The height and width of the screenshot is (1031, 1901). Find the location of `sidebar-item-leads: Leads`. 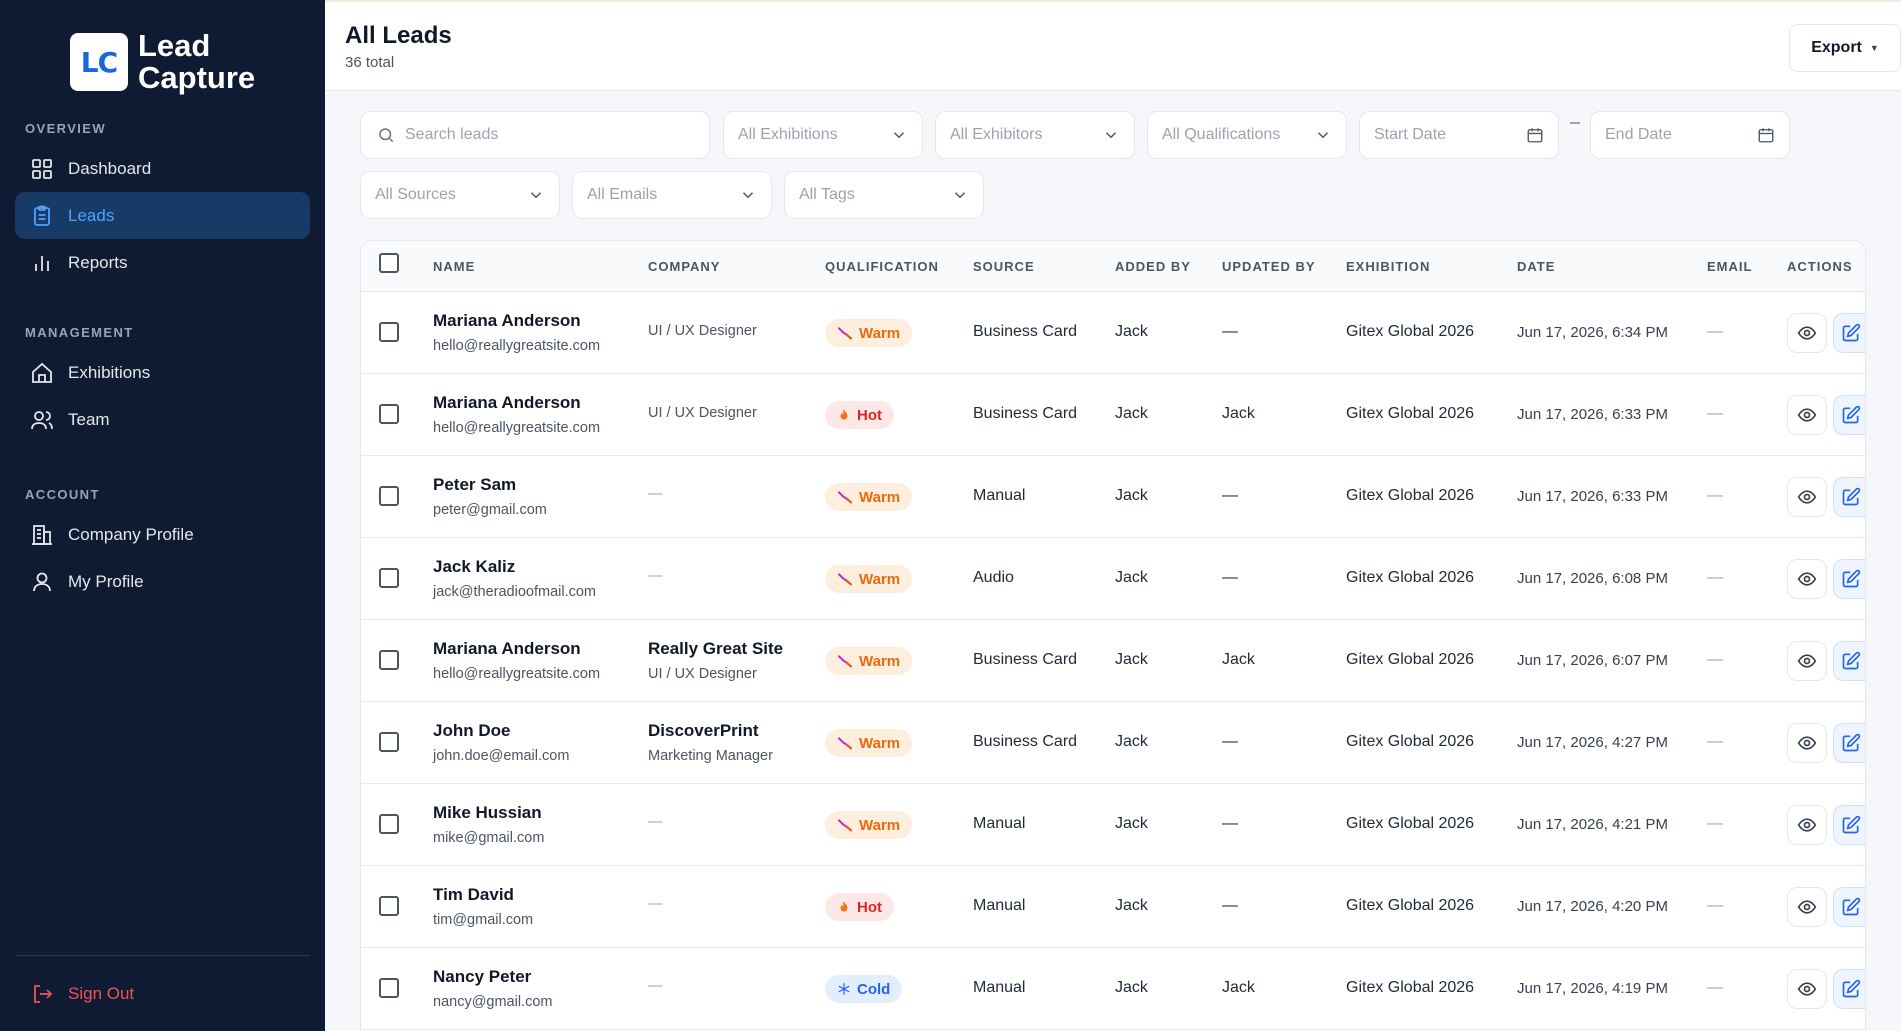

sidebar-item-leads: Leads is located at coordinates (162, 215).